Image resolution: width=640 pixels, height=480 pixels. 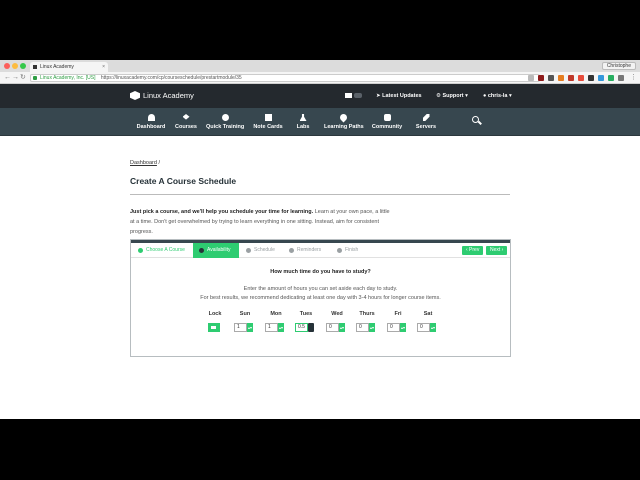 What do you see at coordinates (452, 96) in the screenshot?
I see `support-menu: ⚙ Support ▾` at bounding box center [452, 96].